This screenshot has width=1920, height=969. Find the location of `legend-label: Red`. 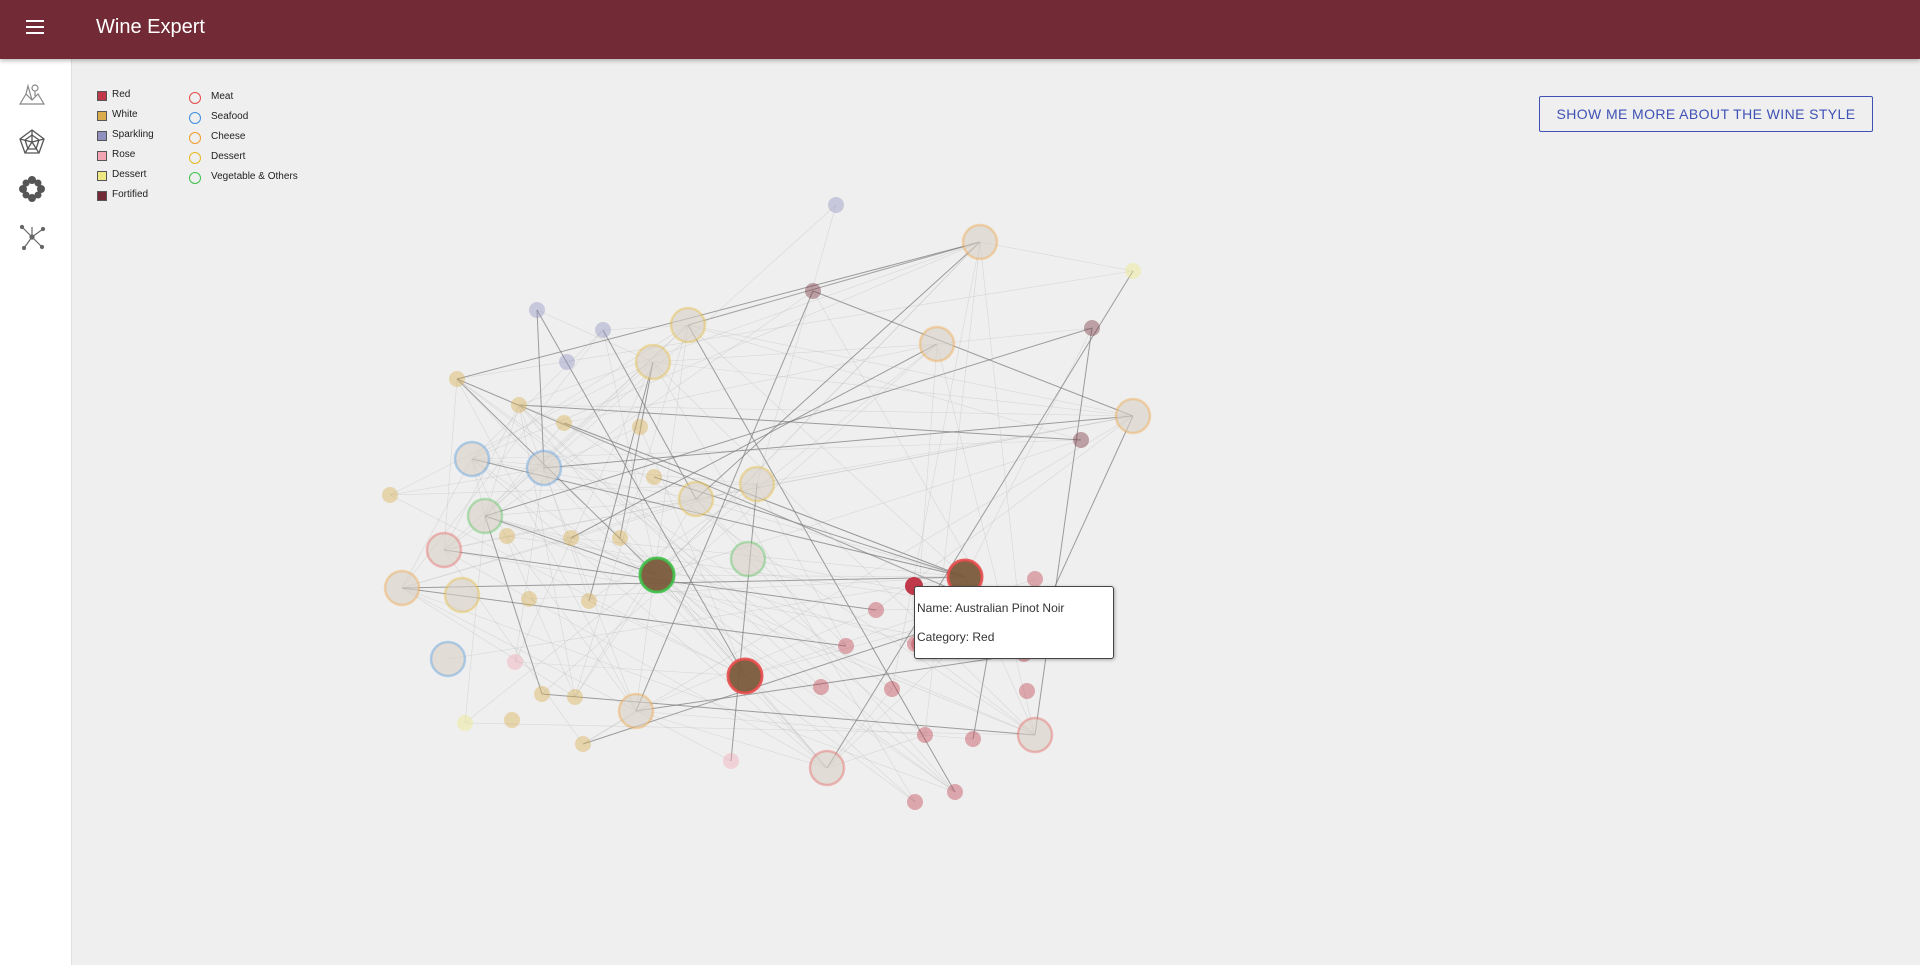

legend-label: Red is located at coordinates (121, 94).